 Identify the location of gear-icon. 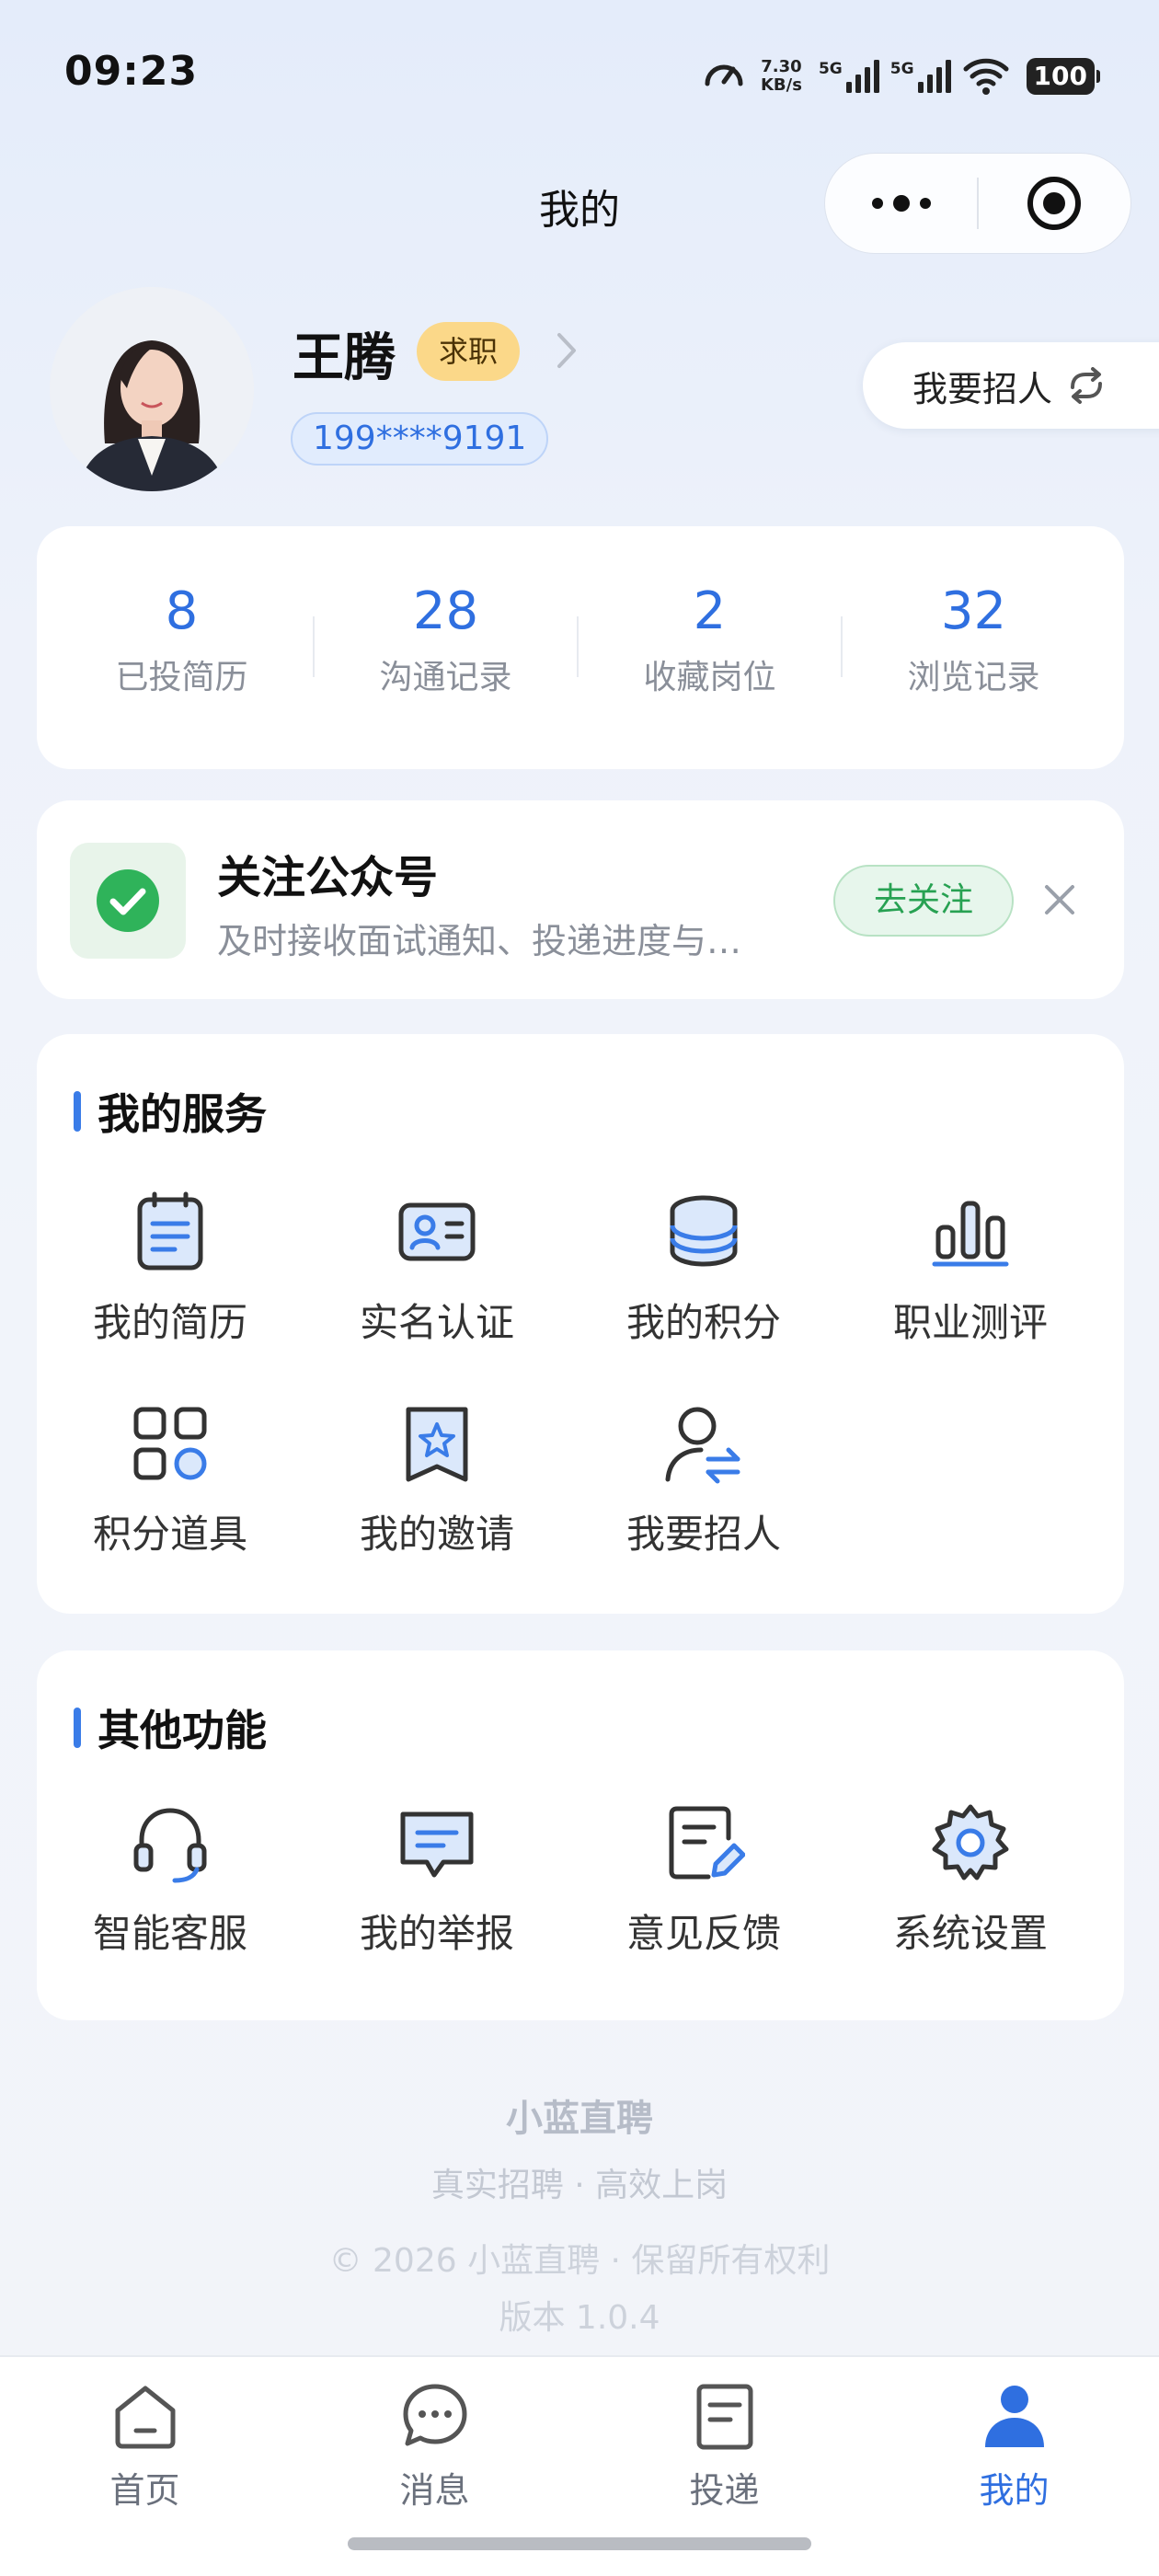
(970, 1842).